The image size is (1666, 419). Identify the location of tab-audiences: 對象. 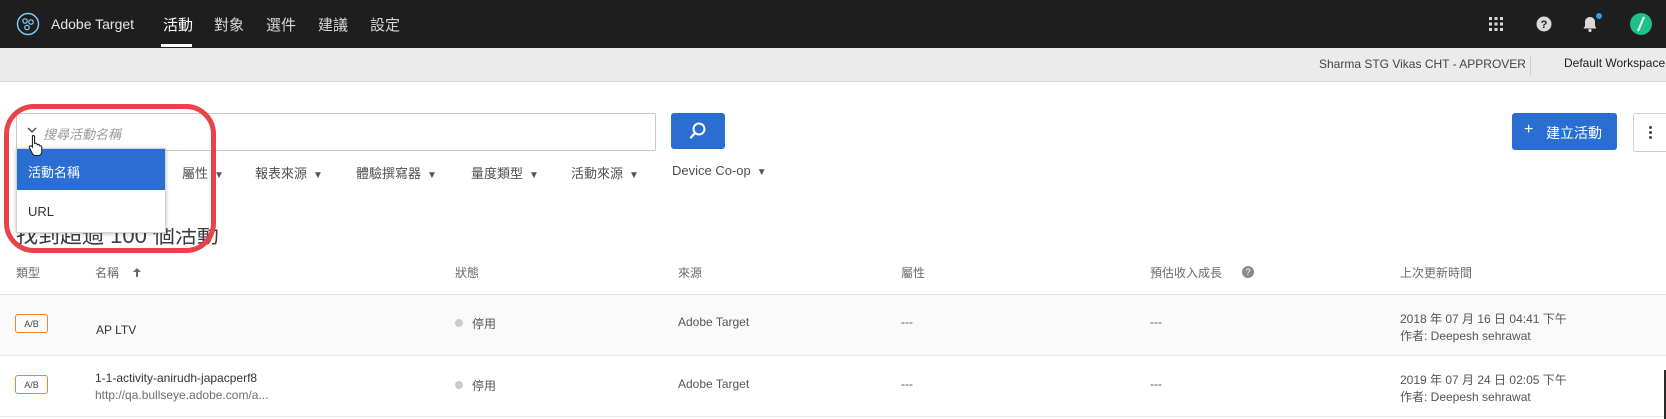
(229, 24).